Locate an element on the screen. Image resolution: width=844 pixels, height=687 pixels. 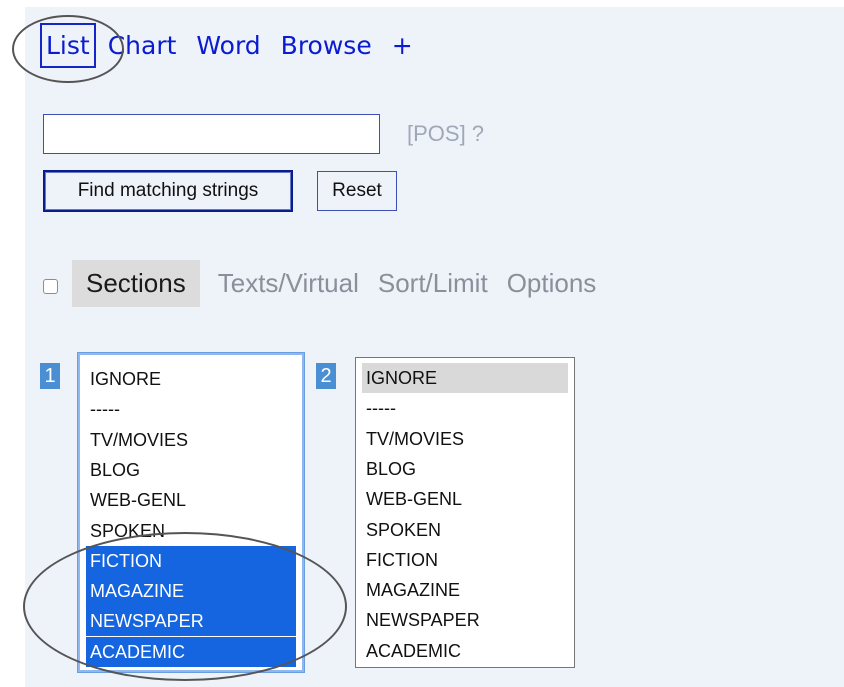
nav-word-link: Word is located at coordinates (228, 45).